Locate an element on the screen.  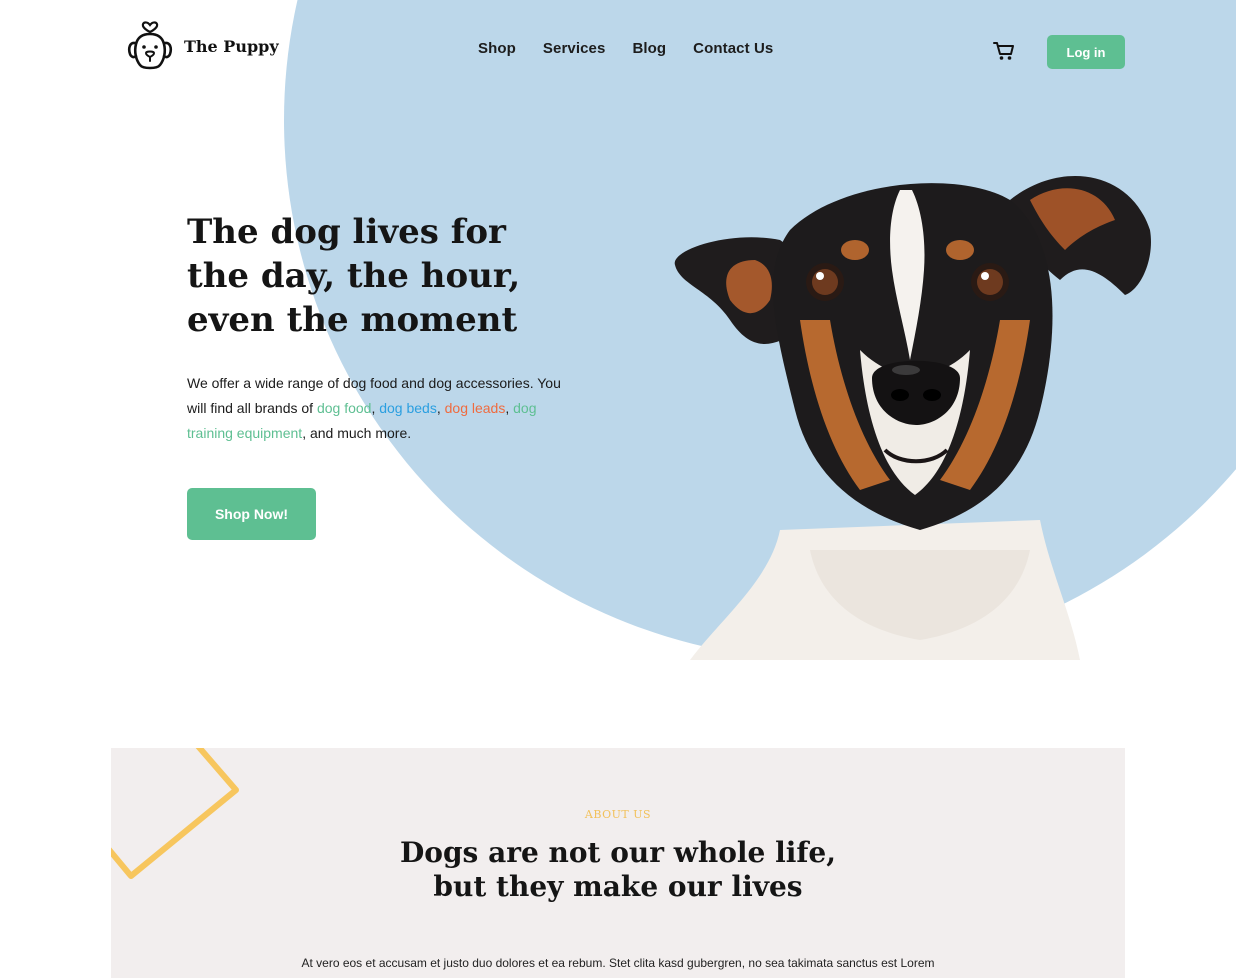
nav-contact-us: Contact Us is located at coordinates (733, 48).